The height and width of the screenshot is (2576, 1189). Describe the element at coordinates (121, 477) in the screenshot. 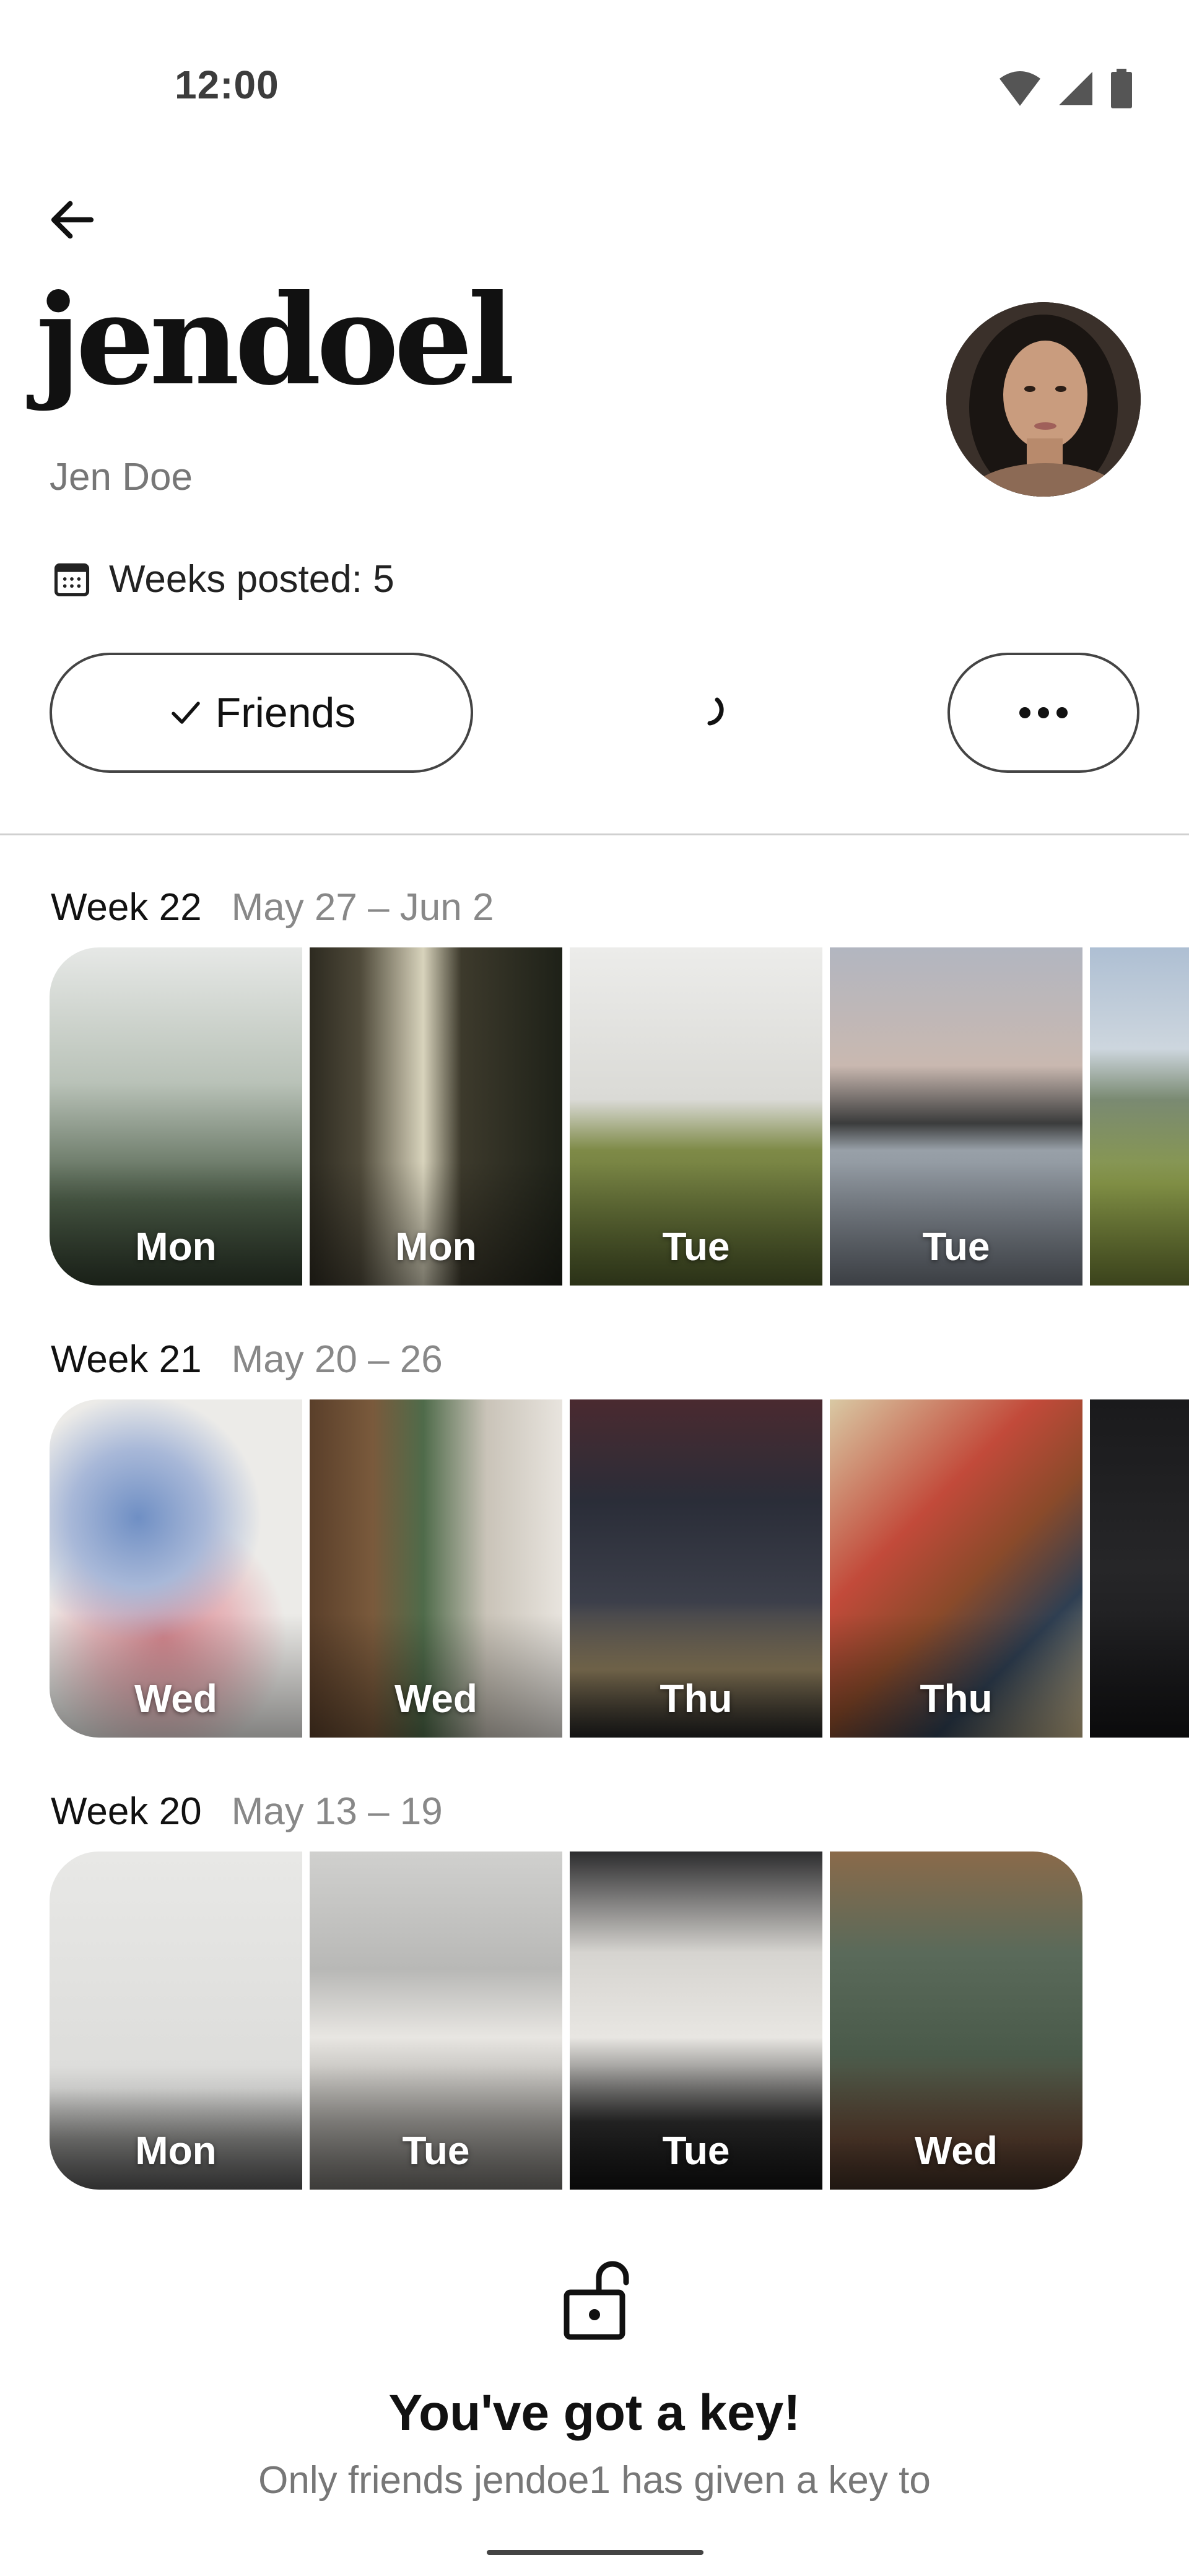

I see `profile-full-name: Jen Doe` at that location.